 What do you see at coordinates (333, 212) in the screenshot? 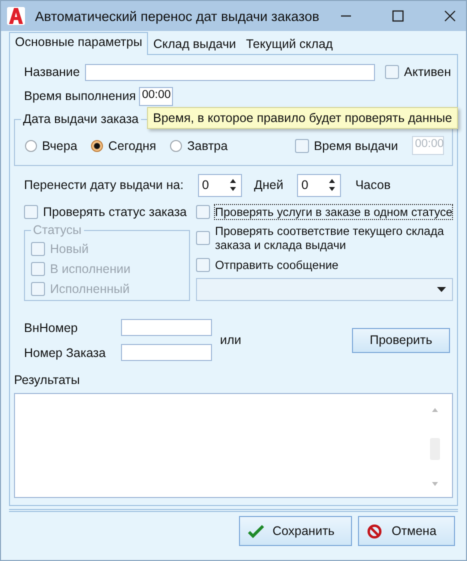
I see `check-label: Проверять услуги в заказе в одном статусе` at bounding box center [333, 212].